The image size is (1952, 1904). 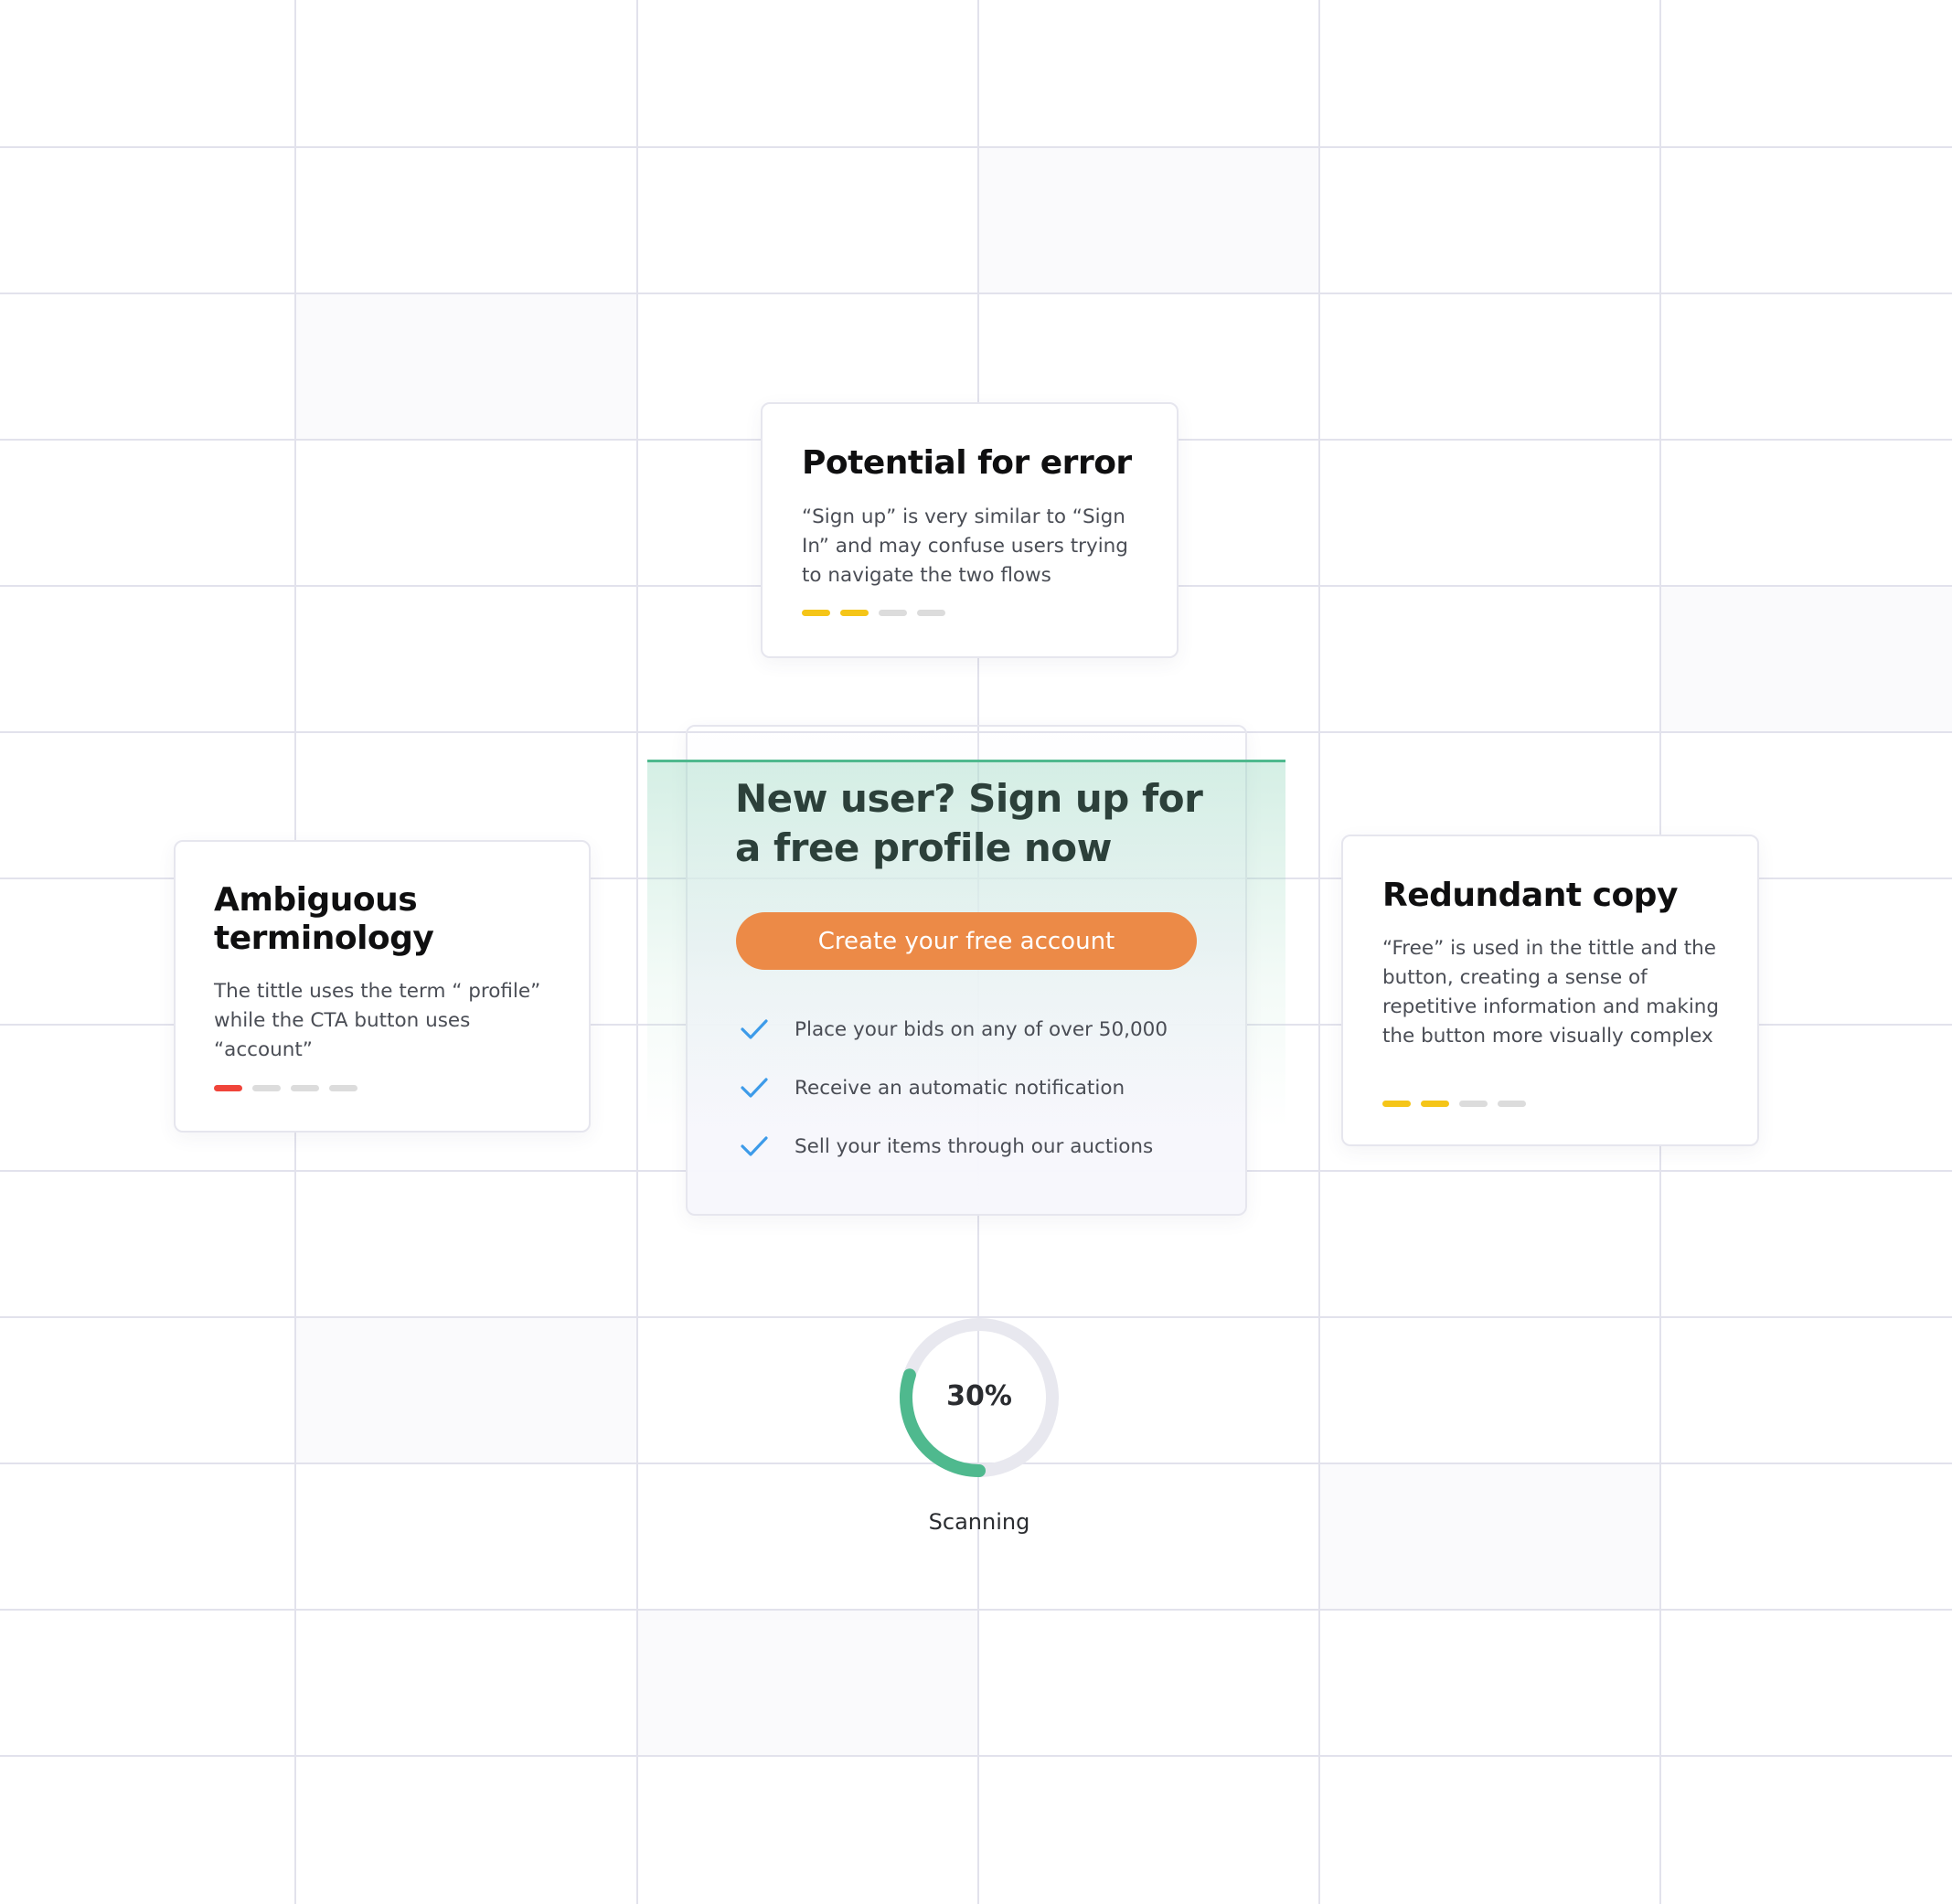 I want to click on signup-title: New user? Sign up for a free profile now, so click(x=969, y=823).